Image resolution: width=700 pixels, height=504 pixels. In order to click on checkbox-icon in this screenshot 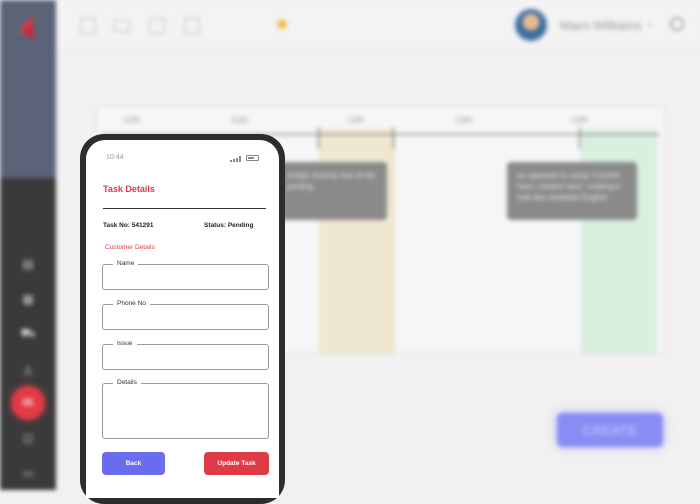, I will do `click(192, 26)`.